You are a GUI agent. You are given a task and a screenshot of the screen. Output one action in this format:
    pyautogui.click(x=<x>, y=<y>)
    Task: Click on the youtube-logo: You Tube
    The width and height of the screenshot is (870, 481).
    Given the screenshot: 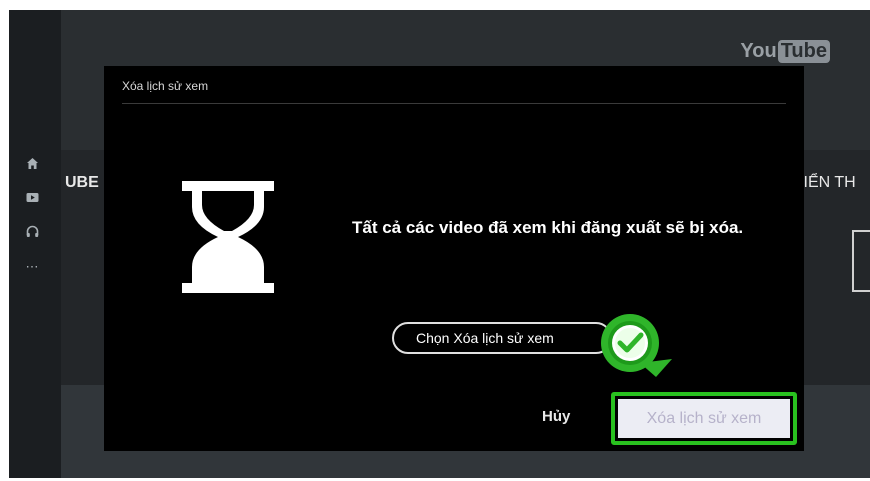 What is the action you would take?
    pyautogui.click(x=785, y=51)
    